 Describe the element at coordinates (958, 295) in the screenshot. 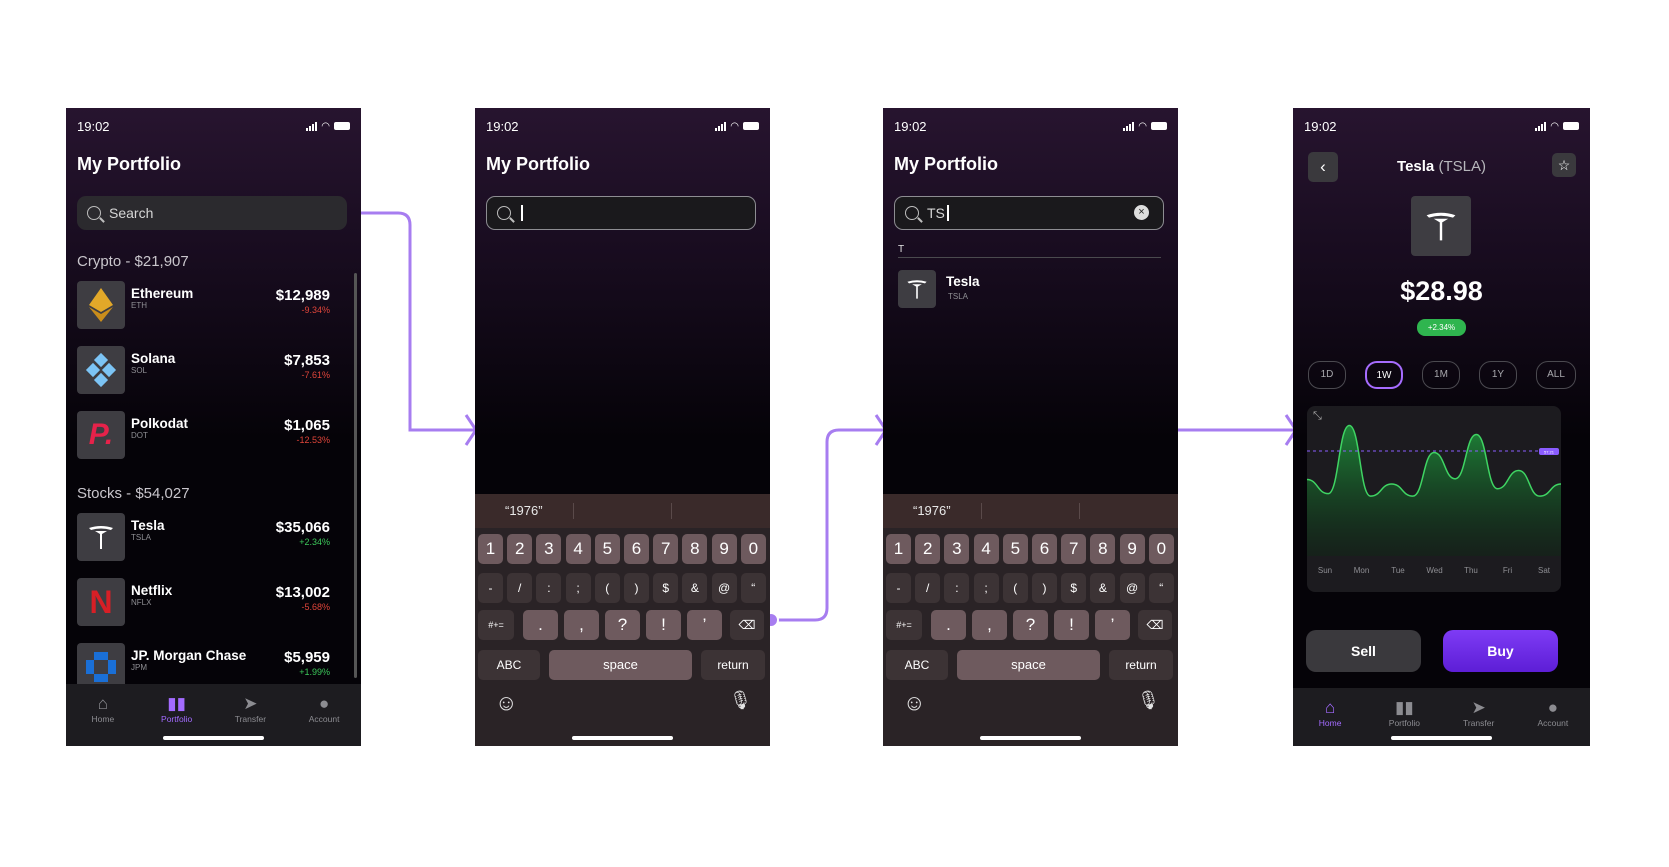

I see `search-result-item: Tesla TSLA` at that location.